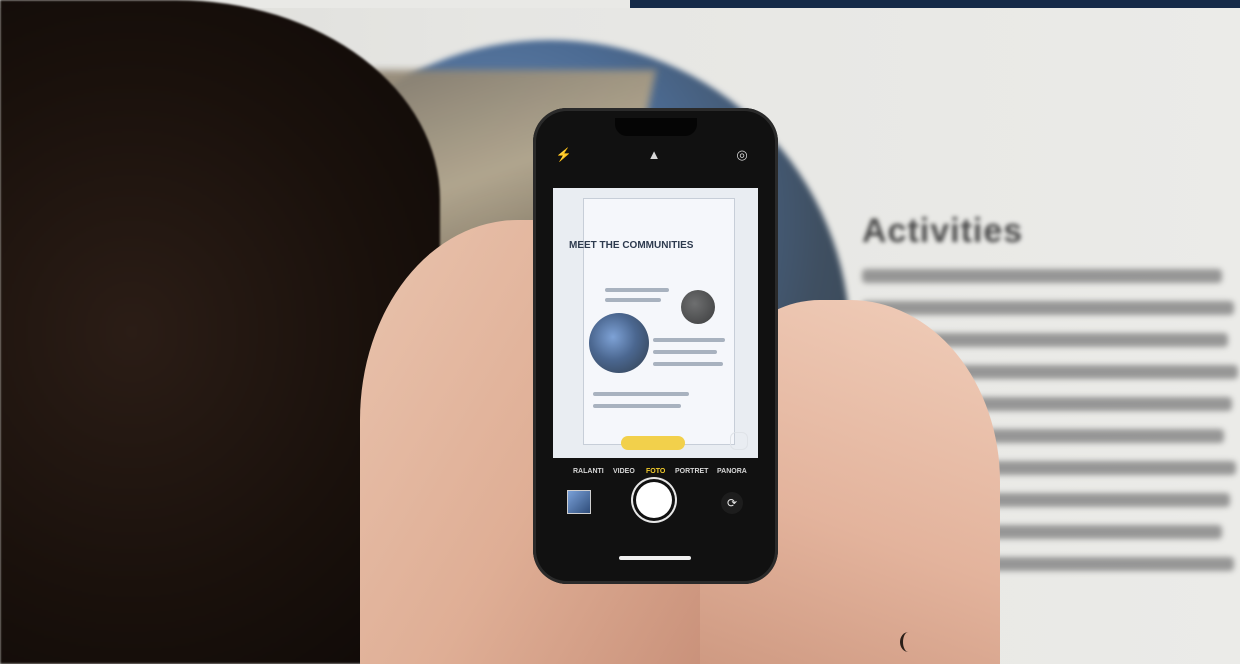 This screenshot has width=1240, height=664. Describe the element at coordinates (564, 155) in the screenshot. I see `flash-off-icon: ⚡` at that location.